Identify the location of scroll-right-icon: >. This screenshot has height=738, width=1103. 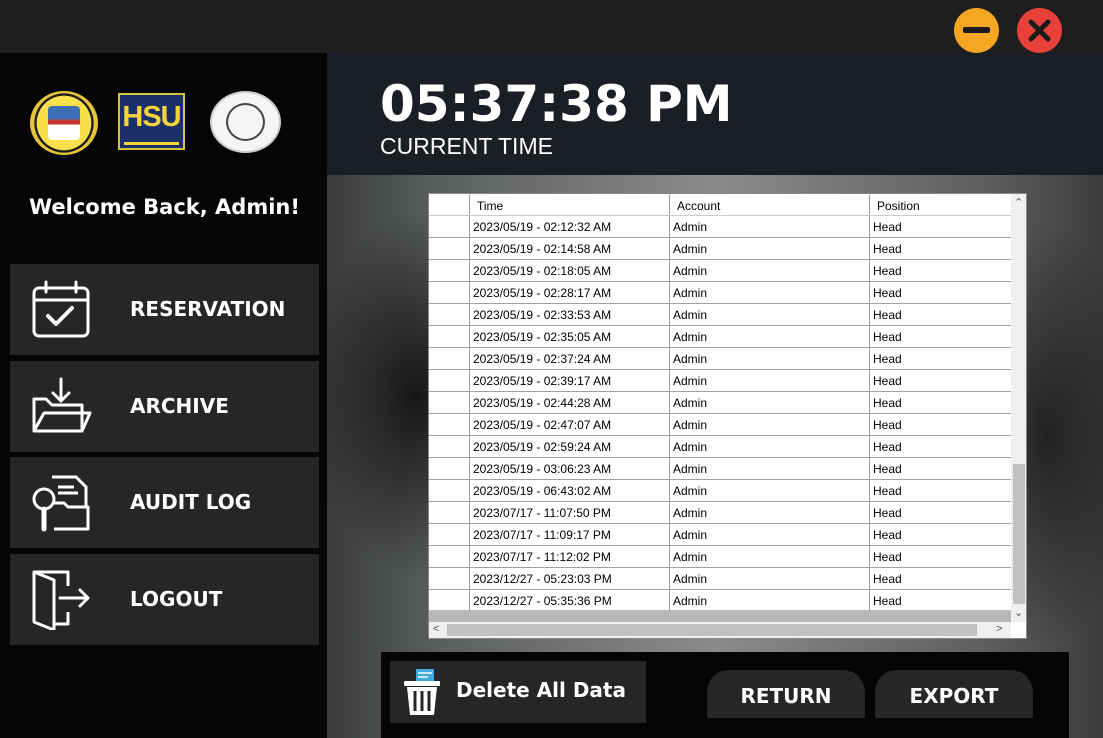
(999, 629).